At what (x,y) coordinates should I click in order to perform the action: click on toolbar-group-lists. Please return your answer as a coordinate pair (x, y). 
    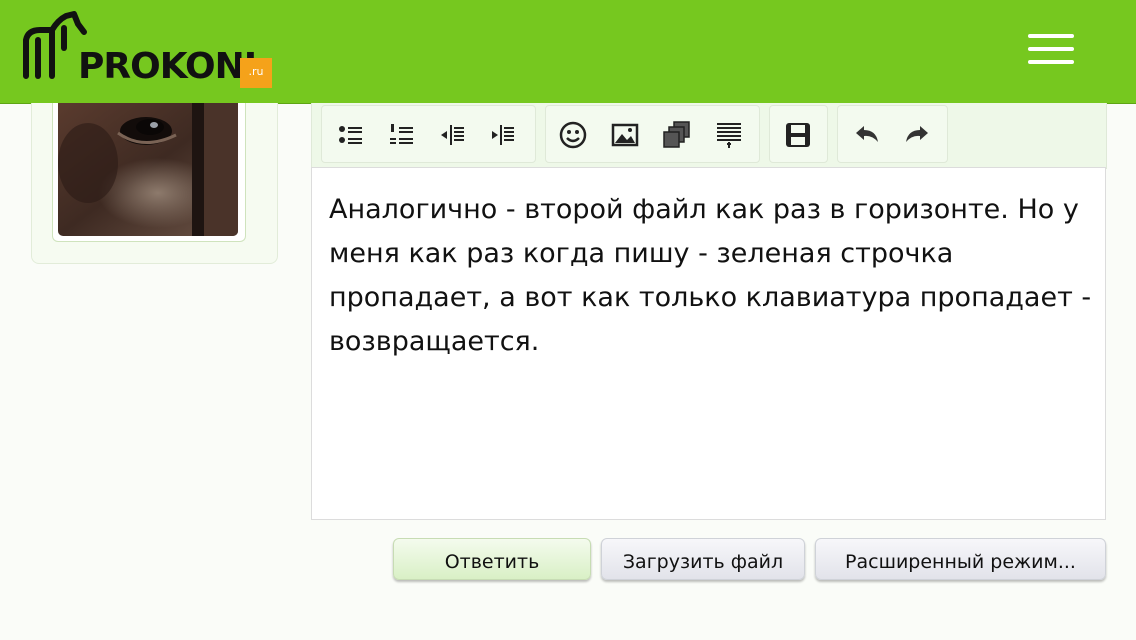
    Looking at the image, I should click on (428, 134).